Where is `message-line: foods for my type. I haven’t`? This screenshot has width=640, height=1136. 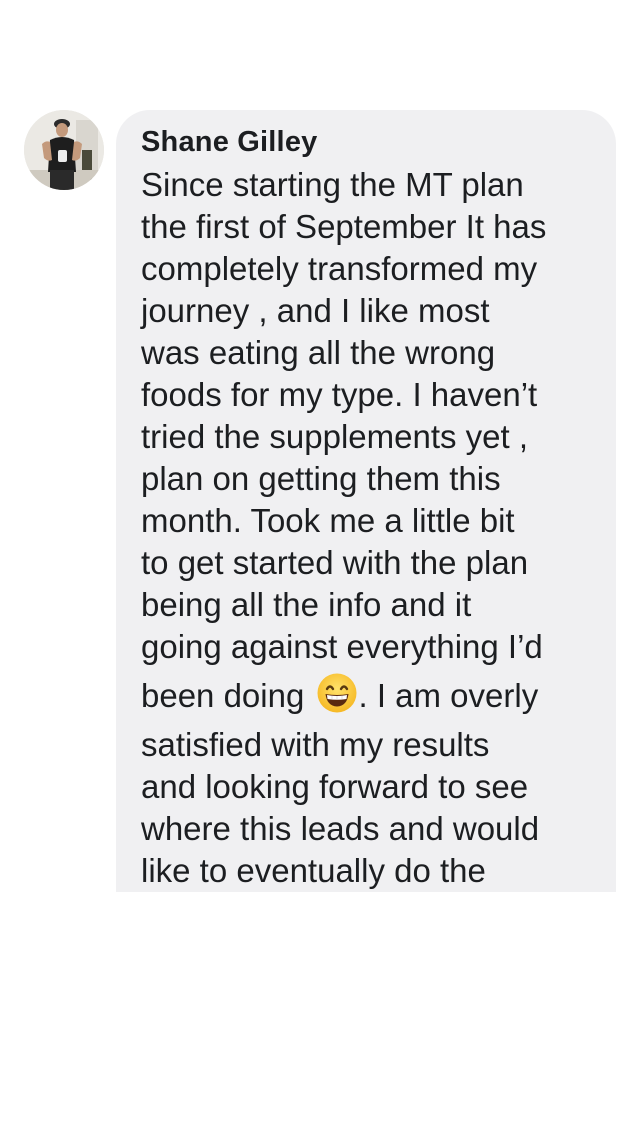
message-line: foods for my type. I haven’t is located at coordinates (339, 394).